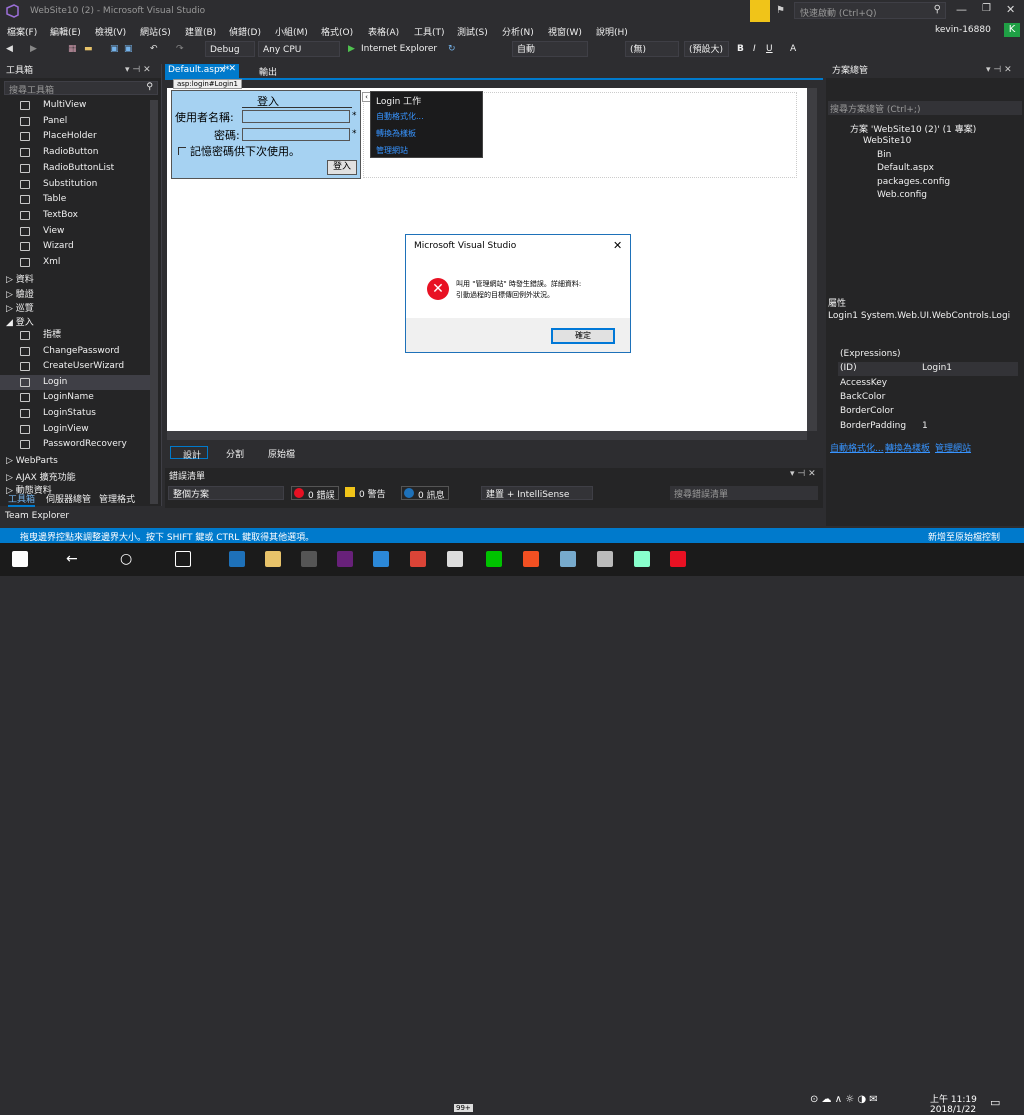 This screenshot has width=1024, height=1115. Describe the element at coordinates (9, 49) in the screenshot. I see `back-icon: ◀` at that location.